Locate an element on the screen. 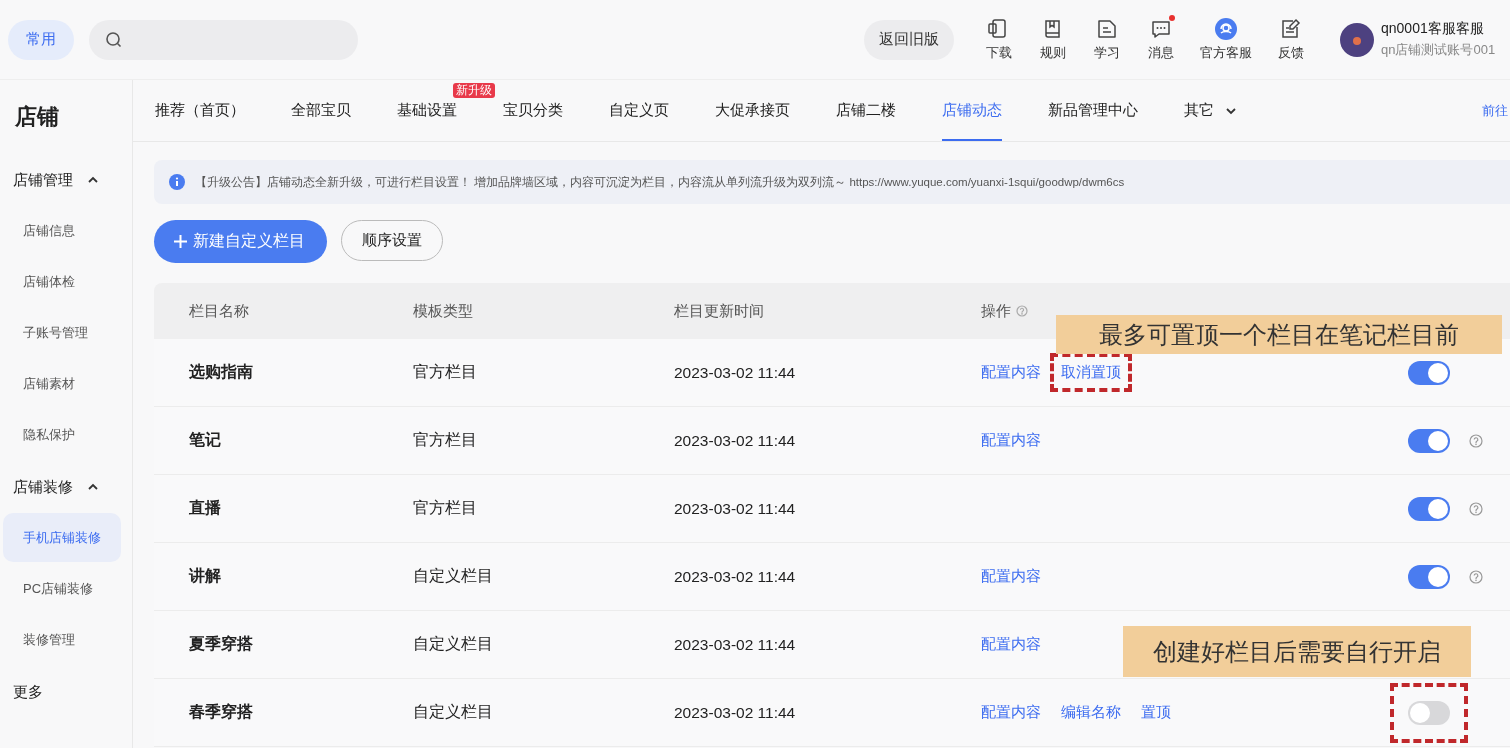  new-badge: 新升级 is located at coordinates (474, 90).